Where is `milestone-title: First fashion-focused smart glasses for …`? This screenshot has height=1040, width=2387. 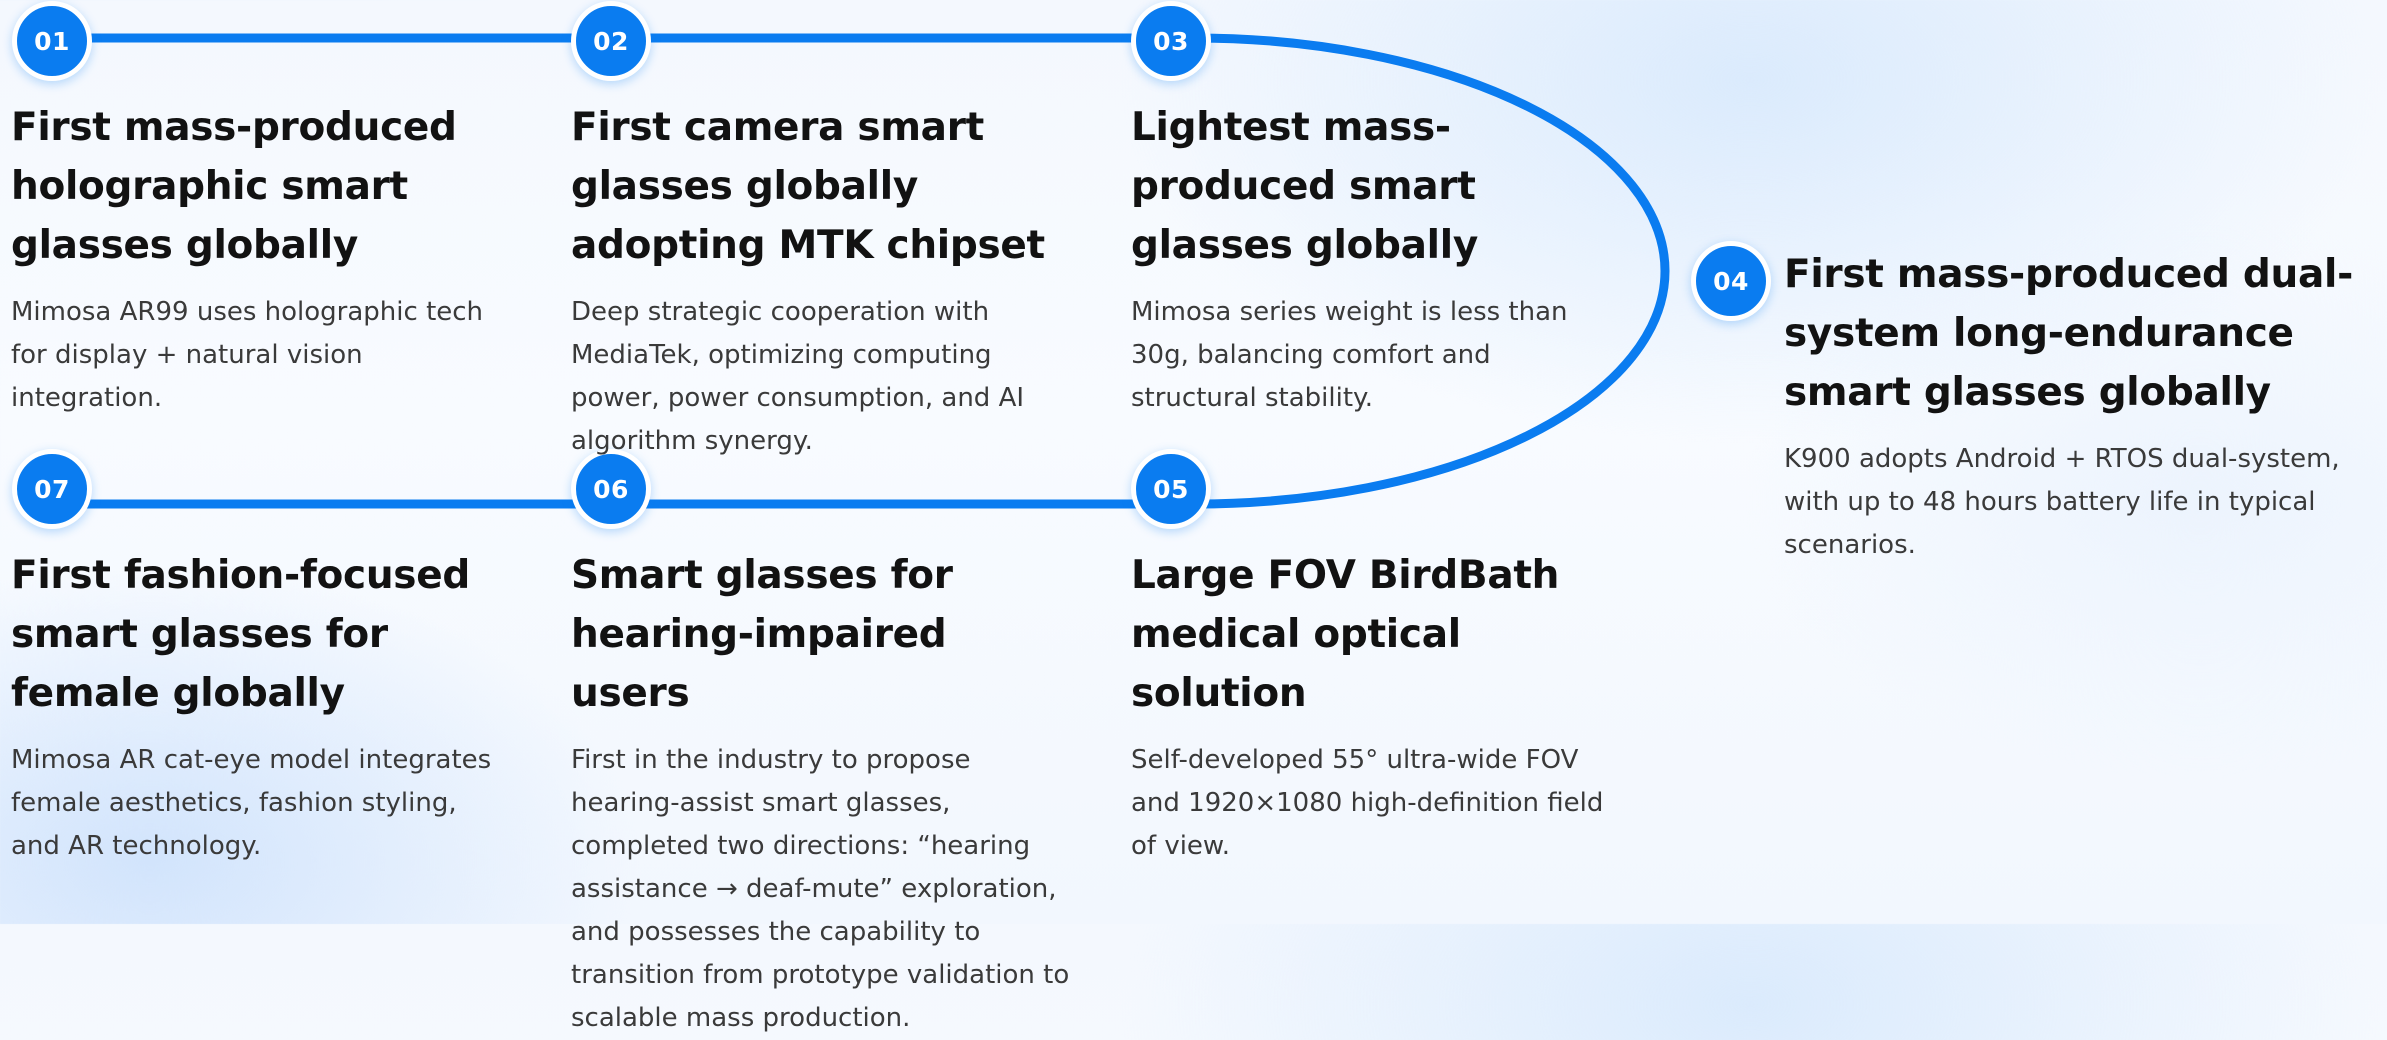 milestone-title: First fashion-focused smart glasses for … is located at coordinates (240, 634).